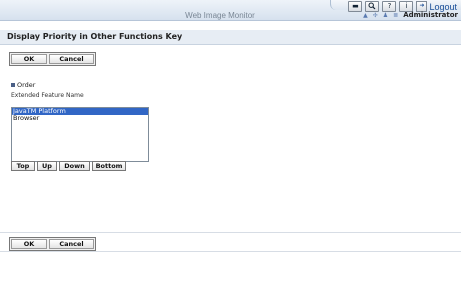 The width and height of the screenshot is (461, 282). What do you see at coordinates (375, 15) in the screenshot?
I see `network-icon: ✢` at bounding box center [375, 15].